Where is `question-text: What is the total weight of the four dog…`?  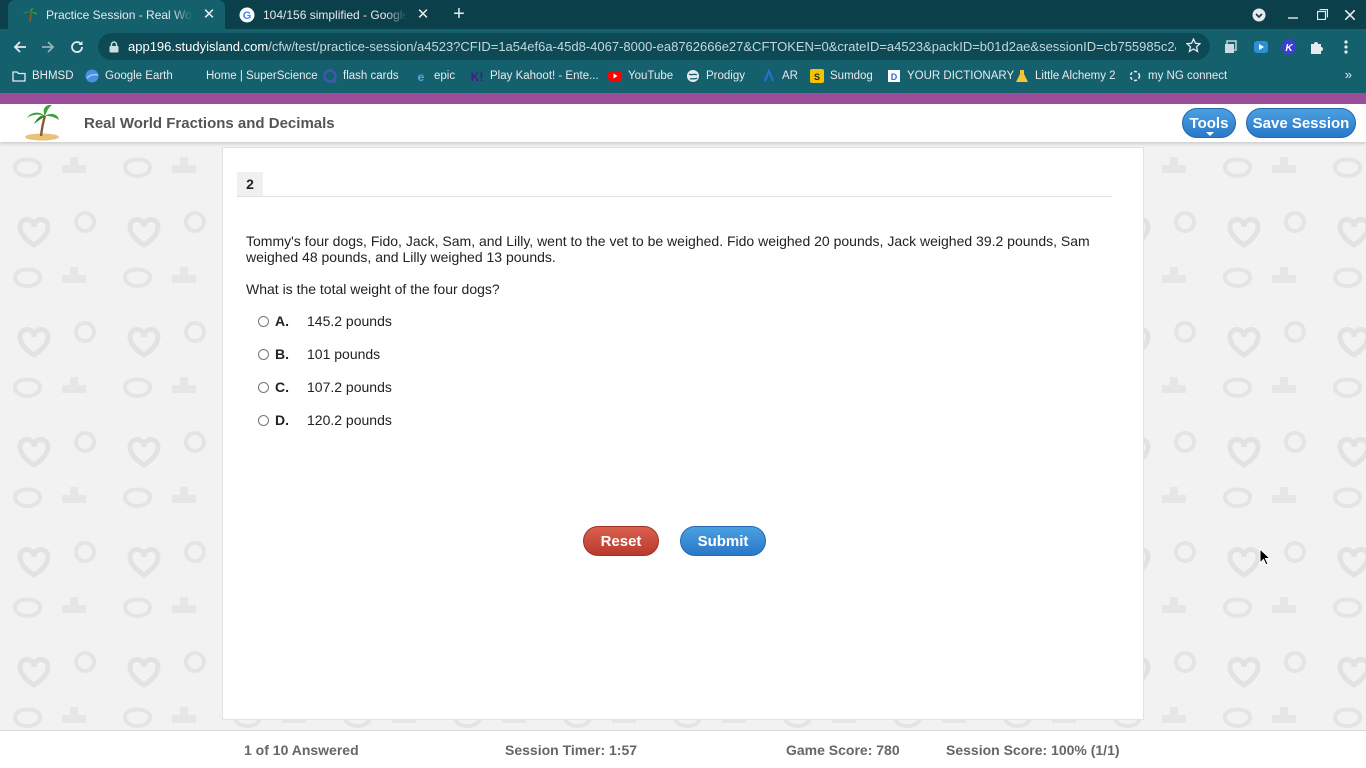 question-text: What is the total weight of the four dog… is located at coordinates (373, 289).